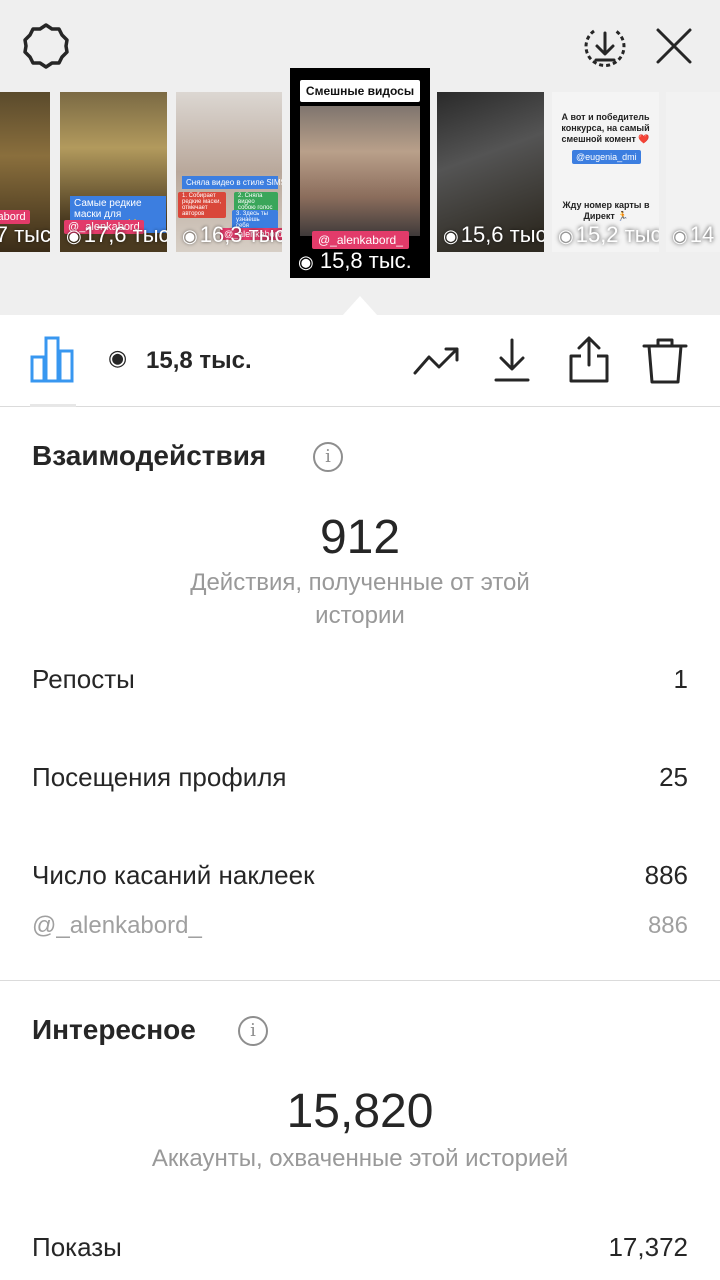 The image size is (720, 1280). What do you see at coordinates (360, 599) in the screenshot?
I see `interactions-caption: Действия, полученные от этой истории` at bounding box center [360, 599].